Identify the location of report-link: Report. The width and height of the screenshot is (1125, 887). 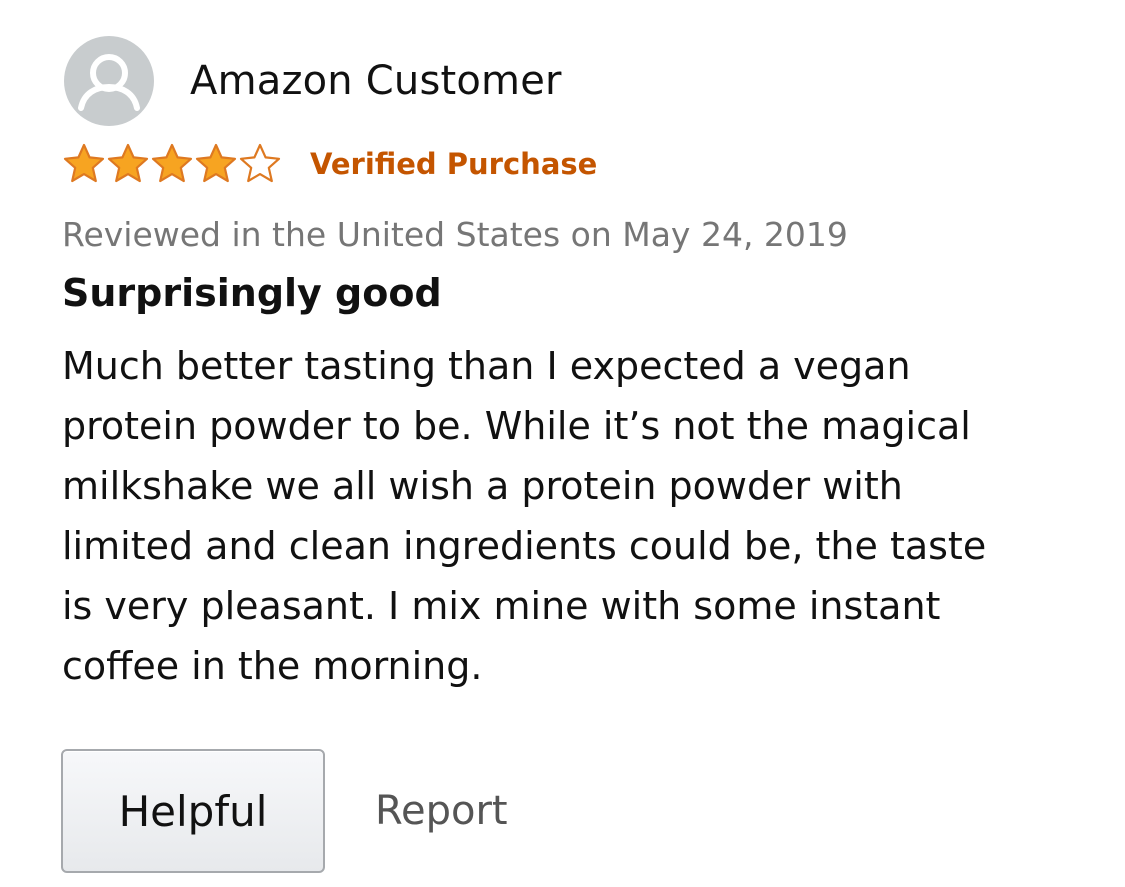
(441, 811).